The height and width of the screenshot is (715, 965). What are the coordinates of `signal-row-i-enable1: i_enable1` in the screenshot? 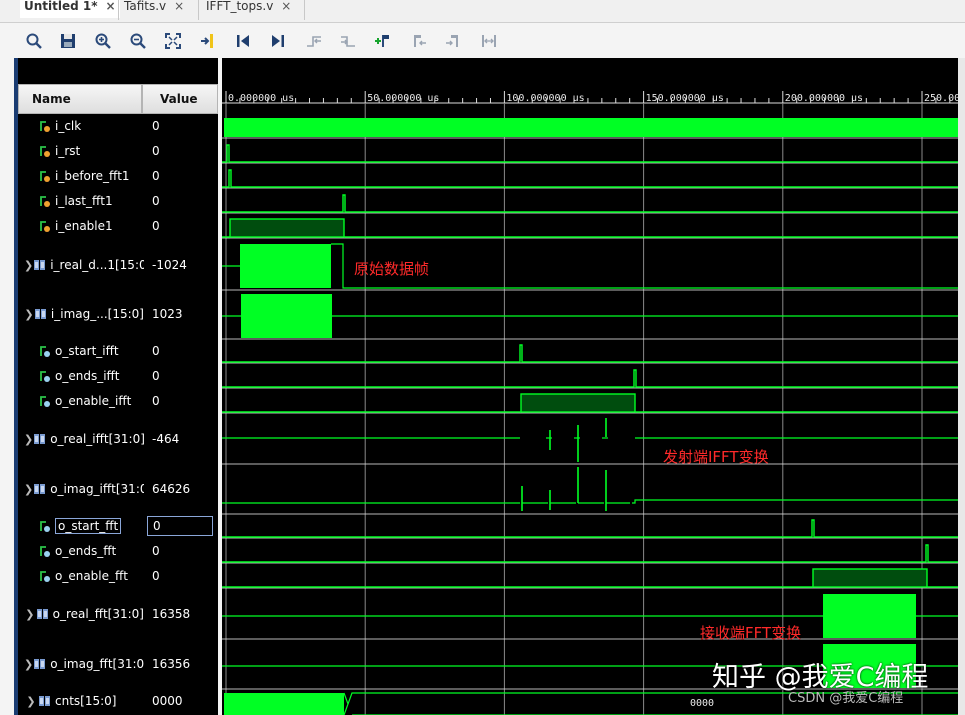 It's located at (81, 226).